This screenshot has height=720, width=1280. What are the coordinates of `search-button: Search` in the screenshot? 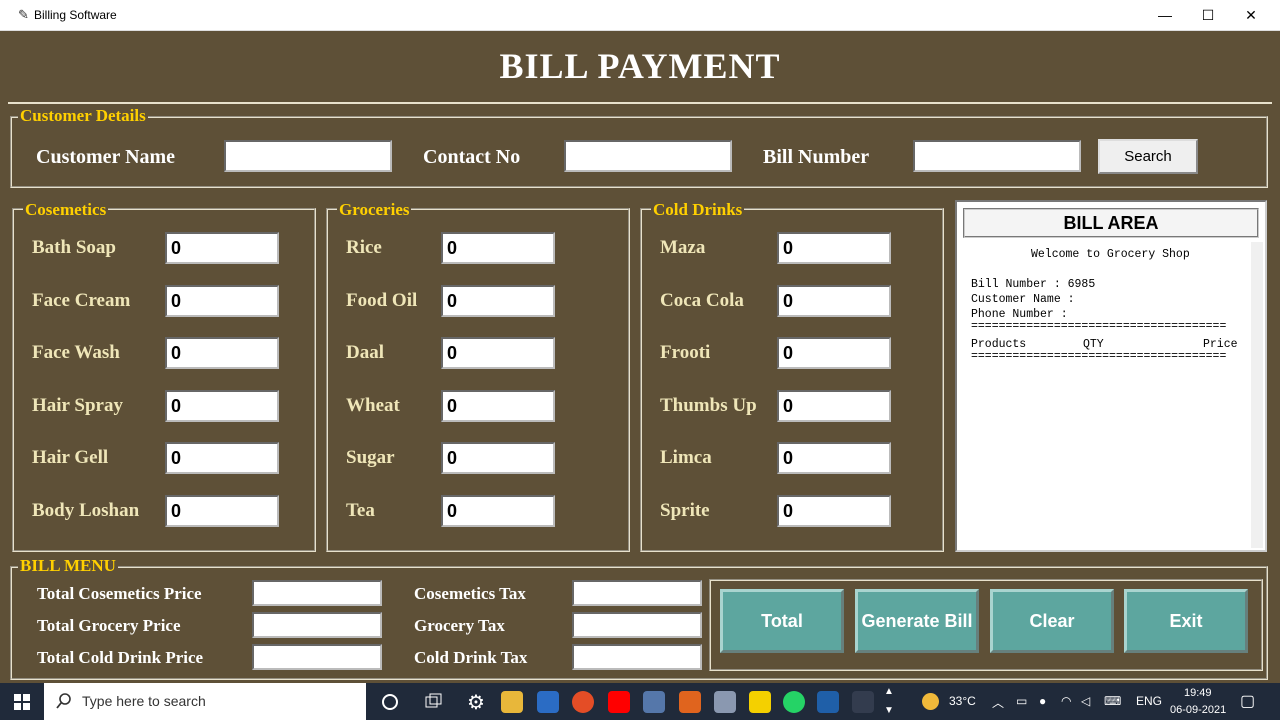 It's located at (1148, 156).